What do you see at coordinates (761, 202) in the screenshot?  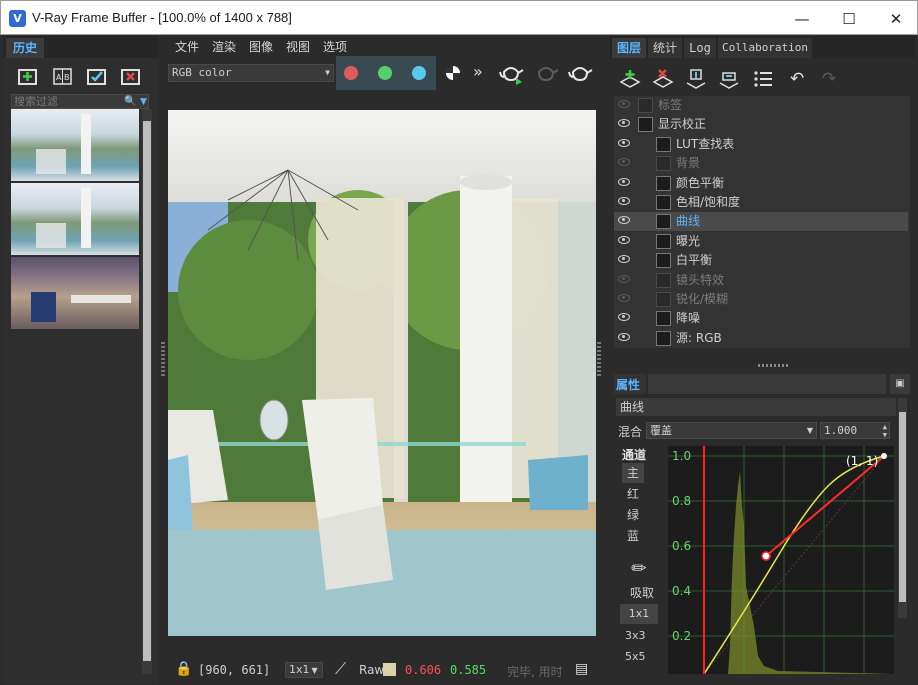 I see `layer-row: 色相/饱和度` at bounding box center [761, 202].